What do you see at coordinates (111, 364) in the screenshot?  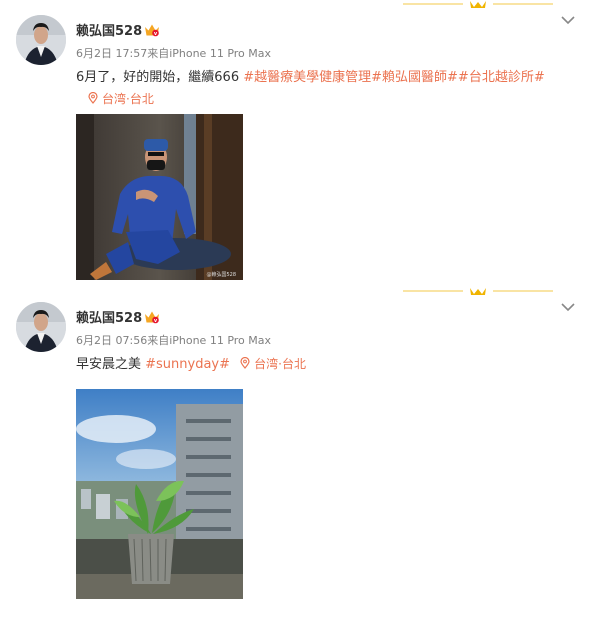 I see `post-body: 早安晨之美` at bounding box center [111, 364].